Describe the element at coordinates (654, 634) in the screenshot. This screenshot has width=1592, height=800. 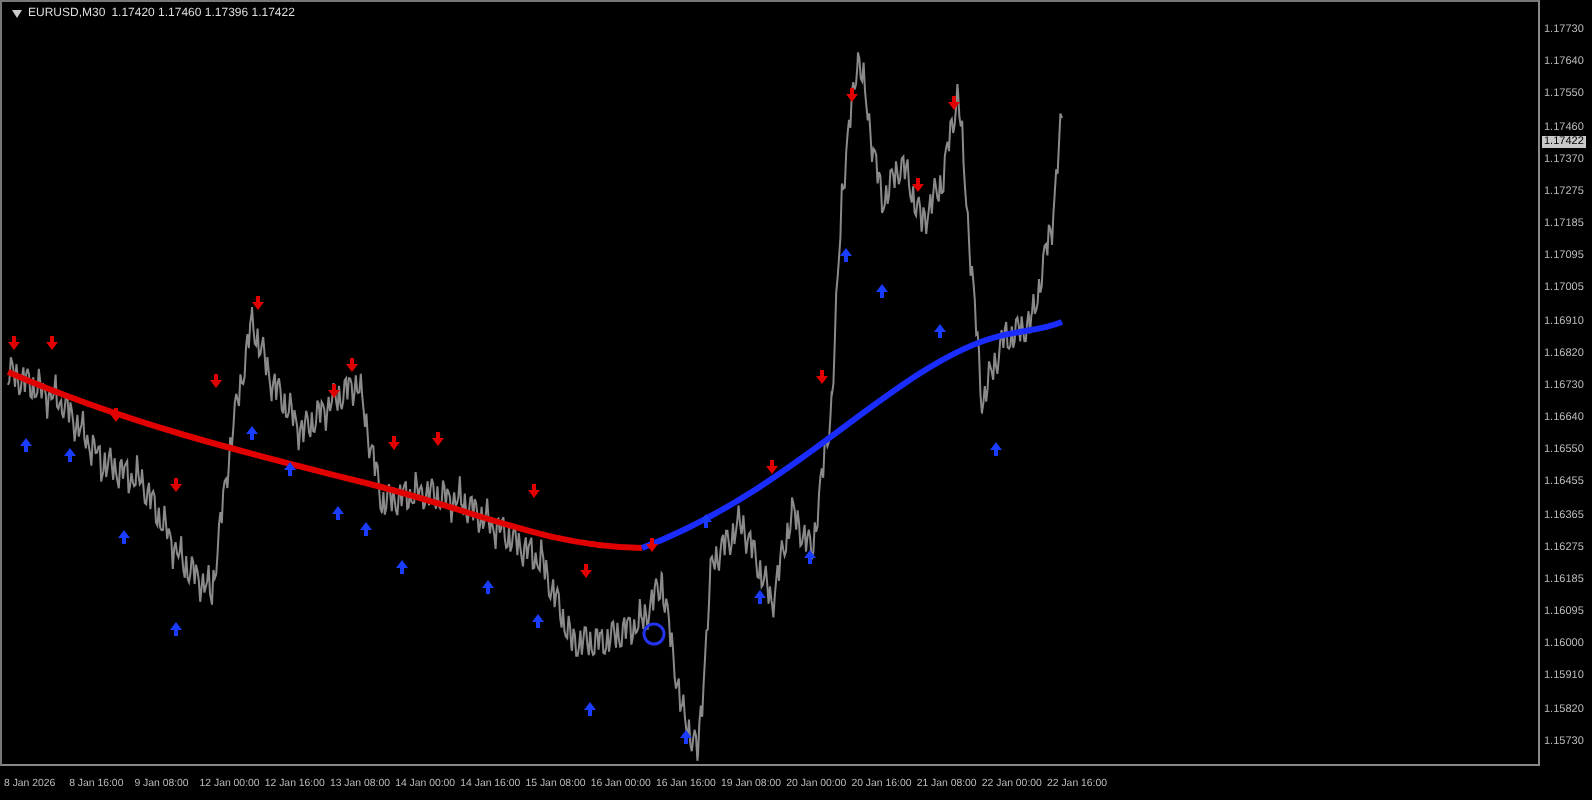
I see `circle-marker-icon` at that location.